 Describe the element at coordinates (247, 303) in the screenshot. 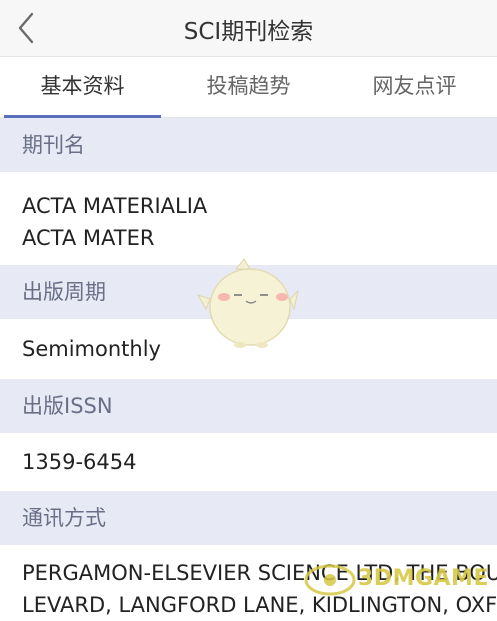

I see `mascot-icon` at that location.